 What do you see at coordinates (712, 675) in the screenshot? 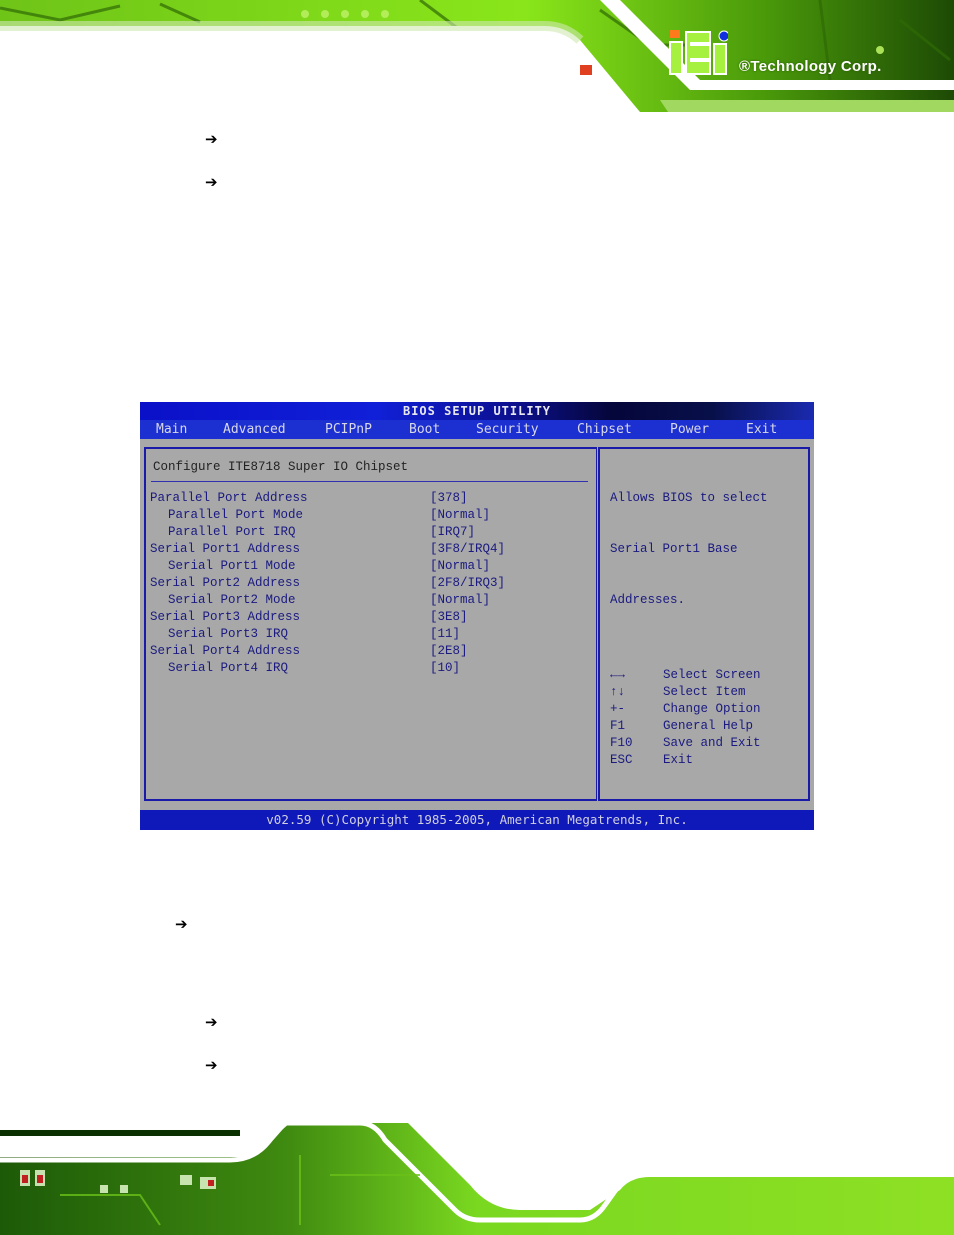
I see `key-description: Select Screen` at bounding box center [712, 675].